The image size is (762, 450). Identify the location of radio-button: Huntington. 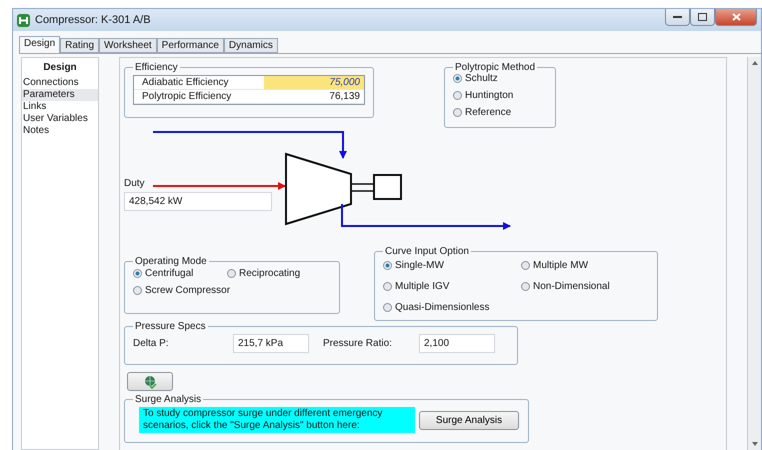
(500, 95).